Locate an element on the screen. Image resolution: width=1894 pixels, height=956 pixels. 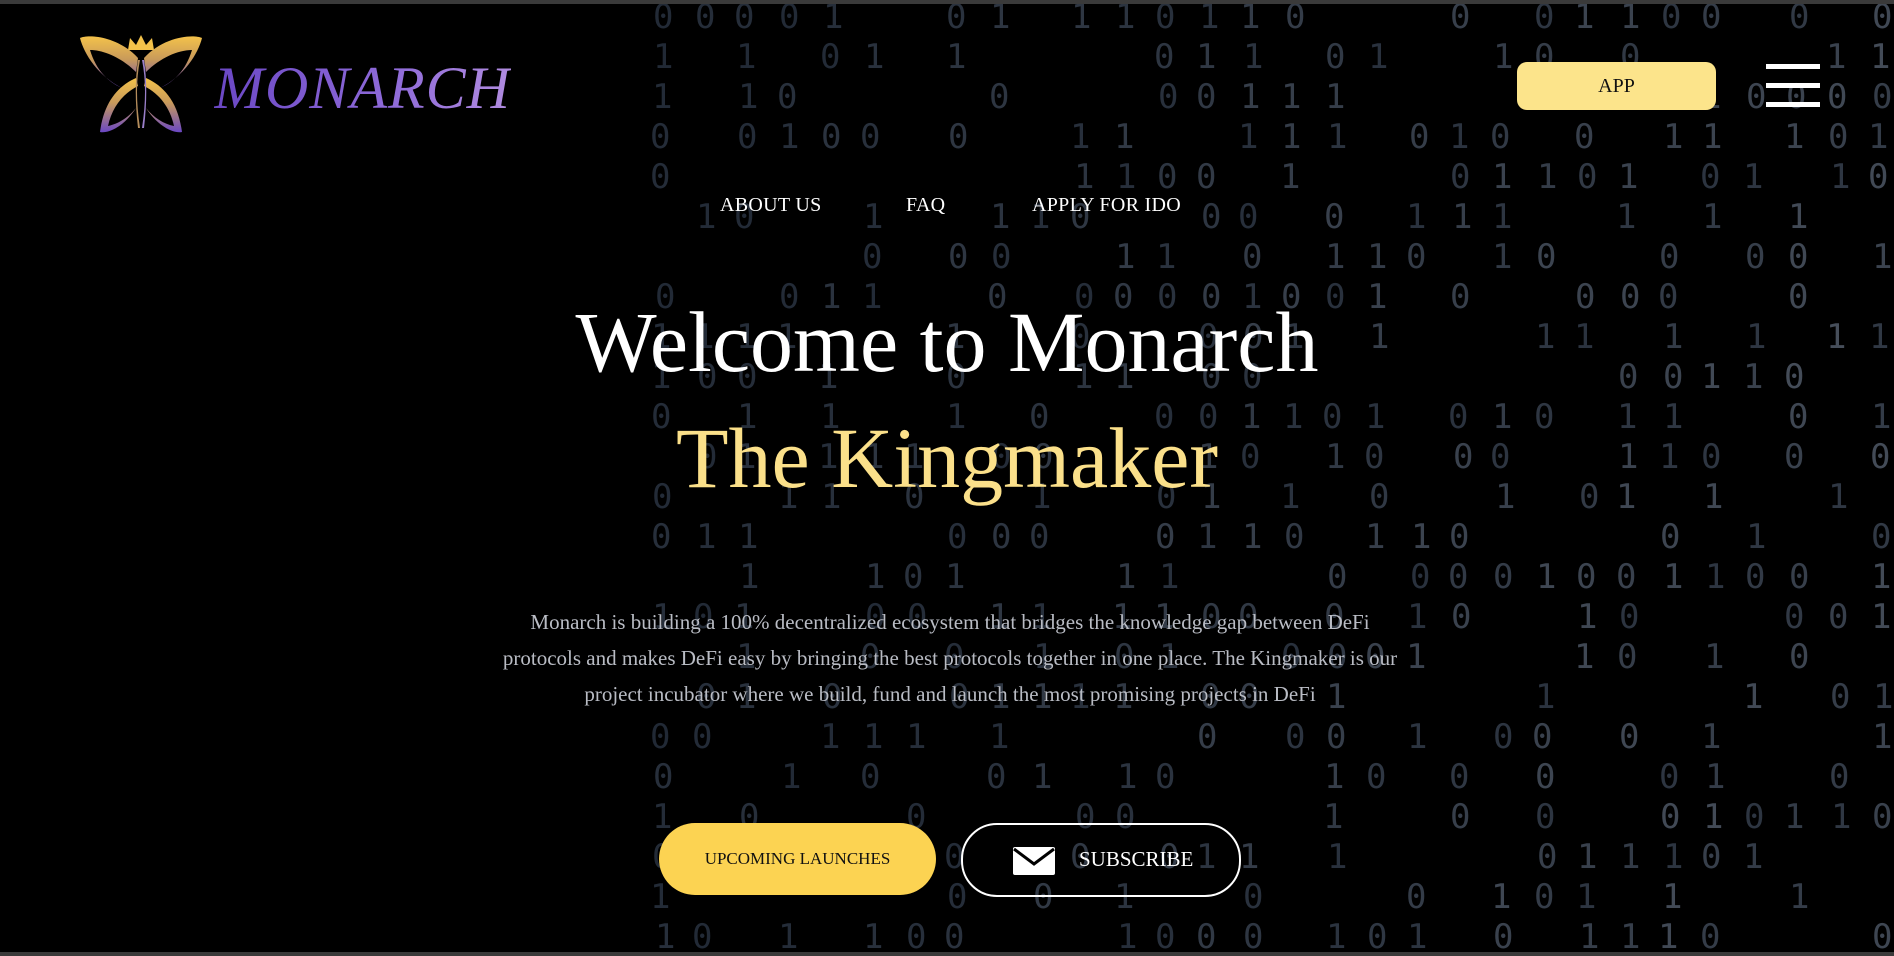
hamburger-menu-icon is located at coordinates (1793, 86).